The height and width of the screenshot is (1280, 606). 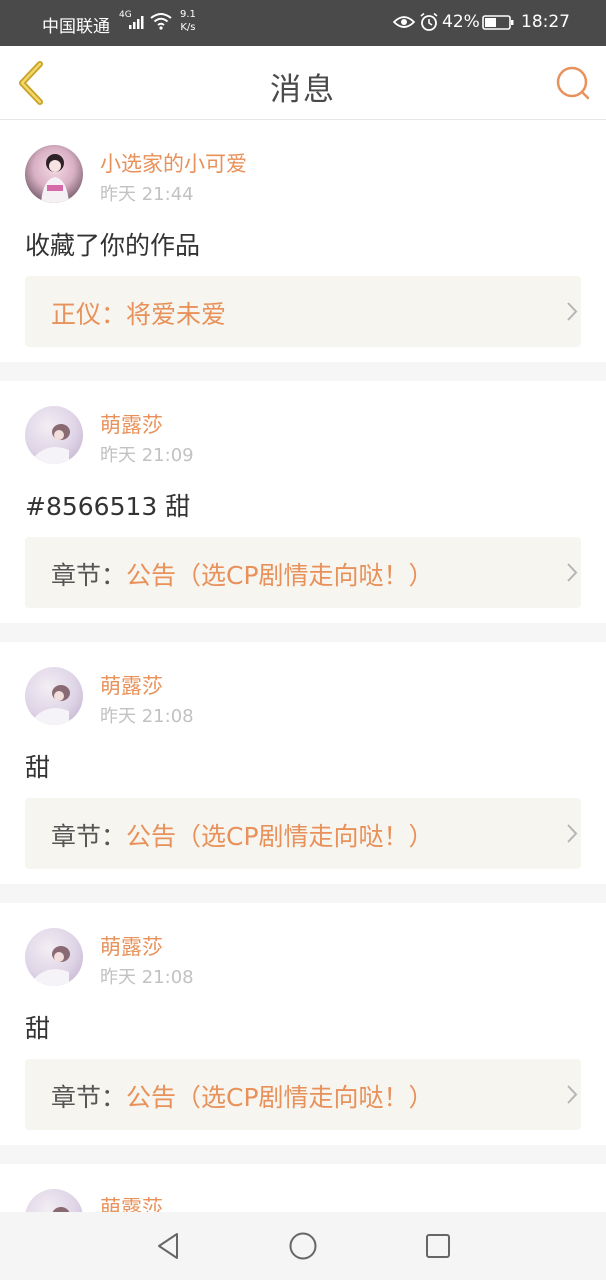 I want to click on page-title: 消息, so click(x=303, y=90).